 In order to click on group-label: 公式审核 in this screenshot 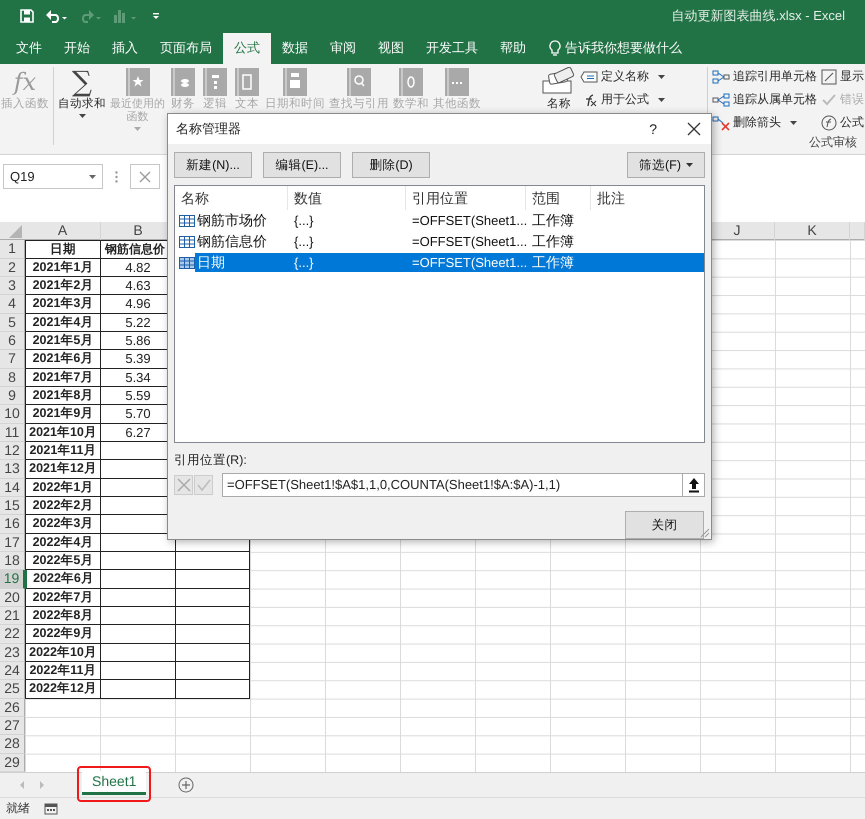, I will do `click(833, 142)`.